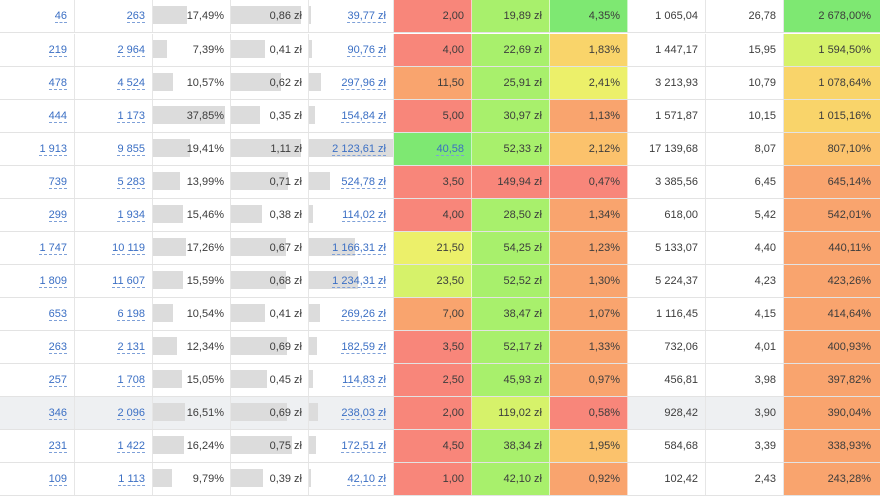 This screenshot has width=880, height=496. I want to click on cell-col2: 1 934, so click(114, 215).